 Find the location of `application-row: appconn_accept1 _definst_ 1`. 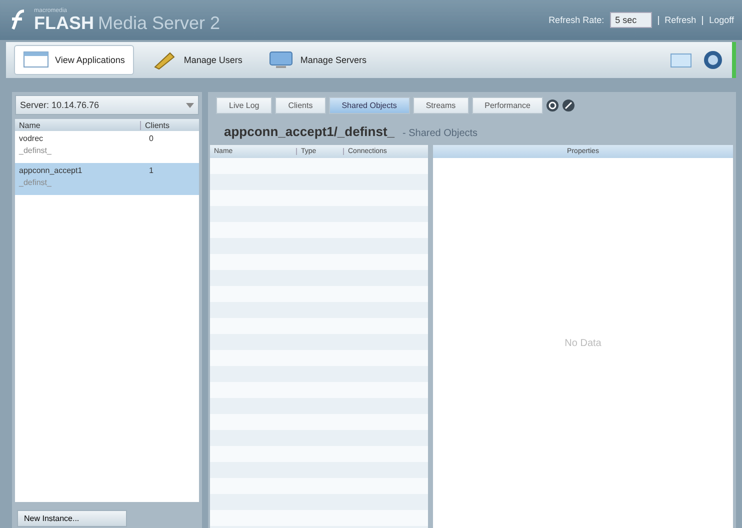

application-row: appconn_accept1 _definst_ 1 is located at coordinates (107, 179).